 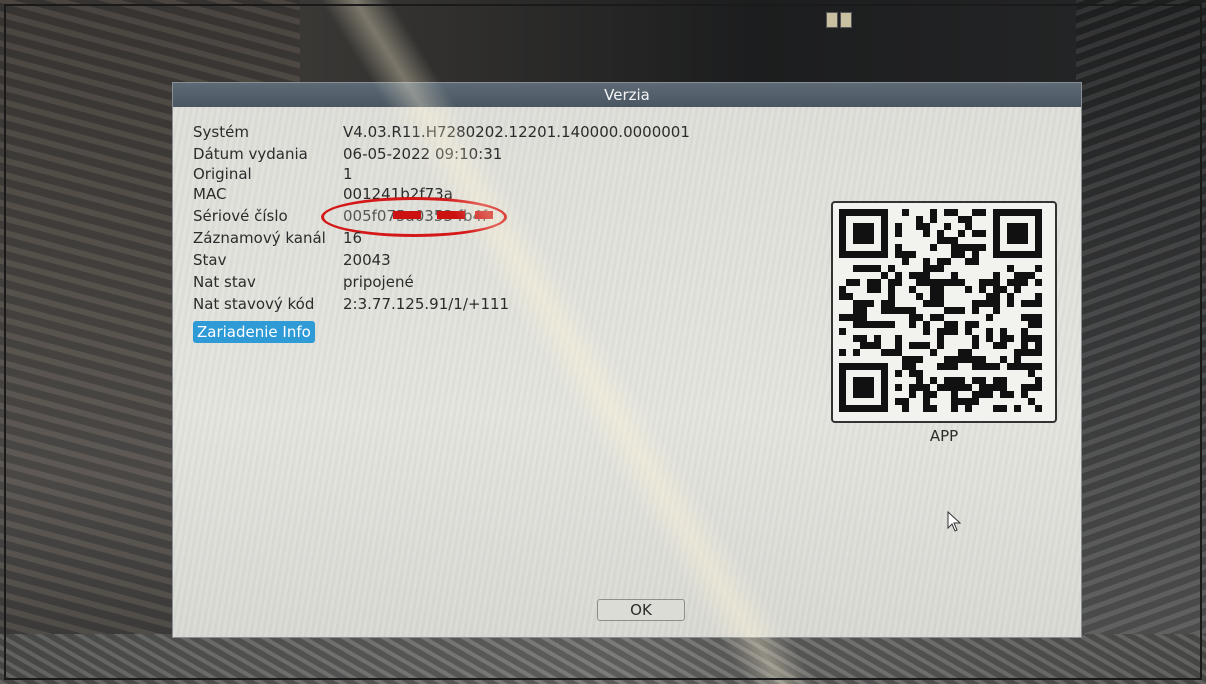 I want to click on info-label: Original, so click(x=222, y=174).